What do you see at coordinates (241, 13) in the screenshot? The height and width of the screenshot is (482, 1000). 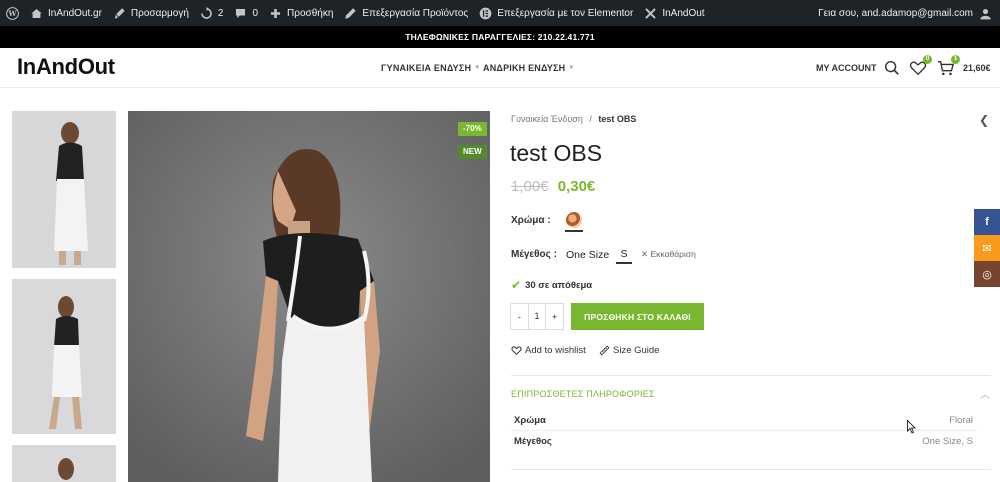 I see `comment-icon` at bounding box center [241, 13].